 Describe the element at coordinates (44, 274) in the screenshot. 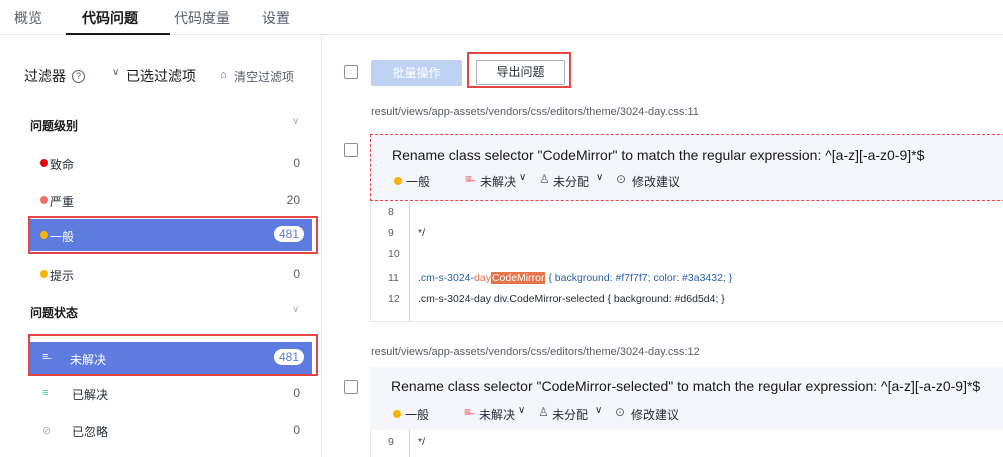

I see `hint-dot-icon` at that location.